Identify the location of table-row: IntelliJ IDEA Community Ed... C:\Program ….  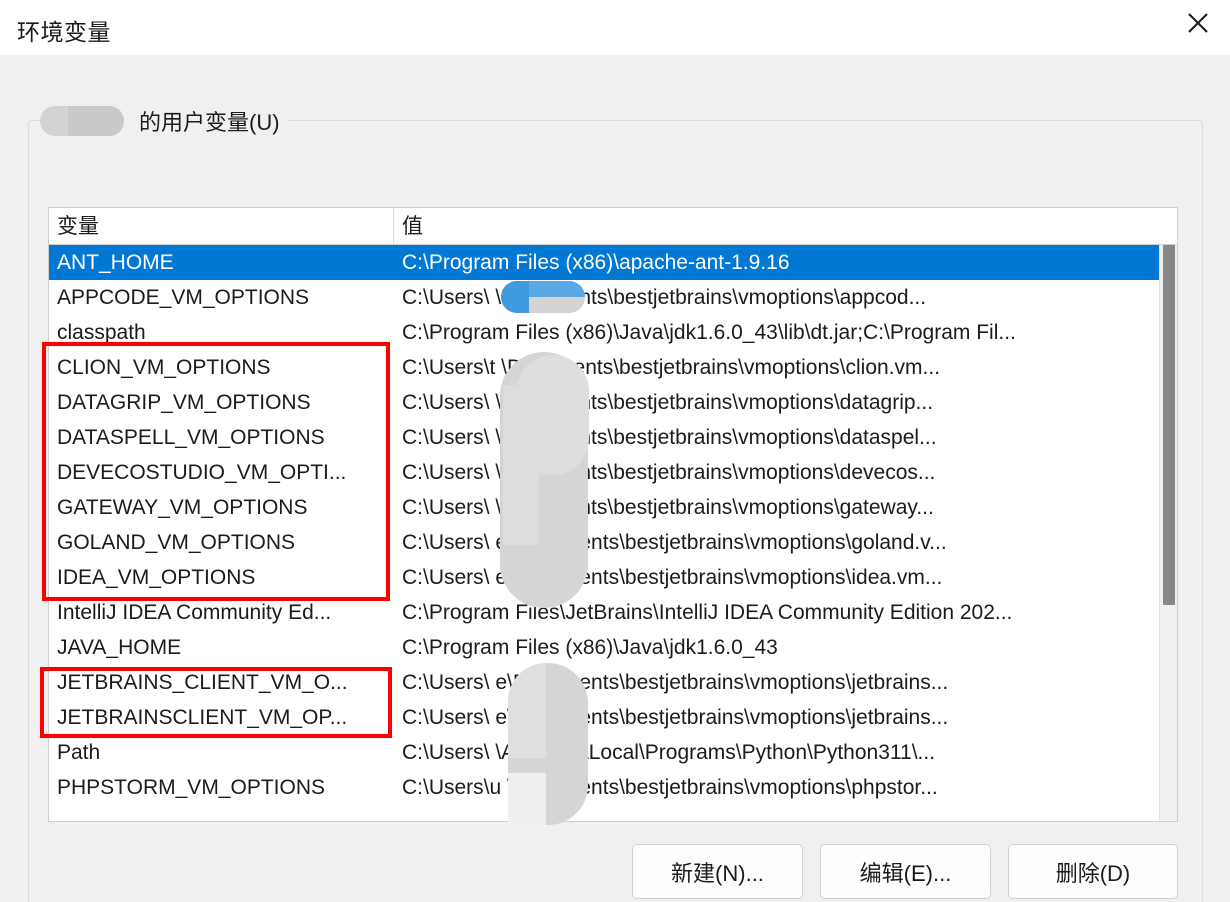
(604, 612).